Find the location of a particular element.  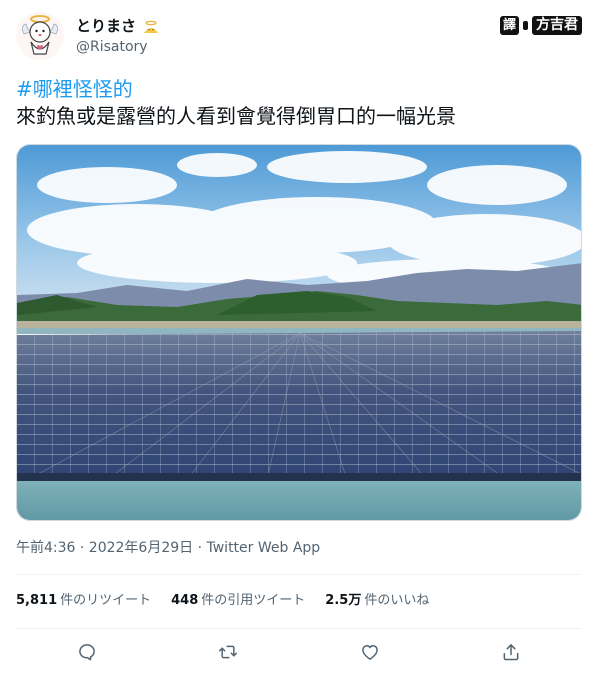

user-handle: @Risatory is located at coordinates (118, 47).